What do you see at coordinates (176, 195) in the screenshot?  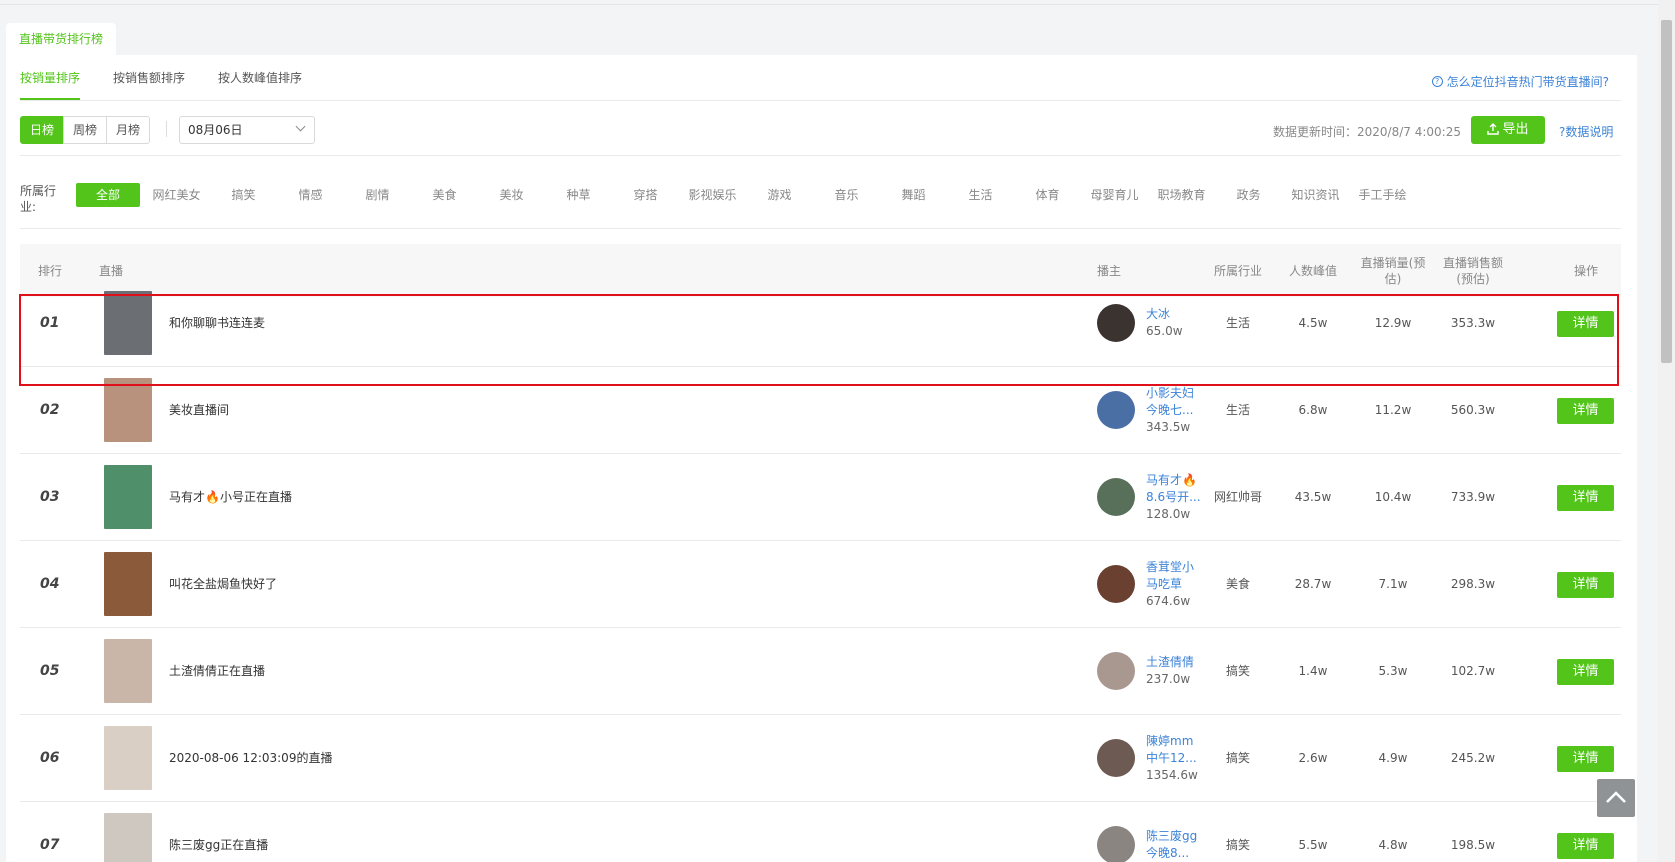 I see `industry-chip: 网红美女` at bounding box center [176, 195].